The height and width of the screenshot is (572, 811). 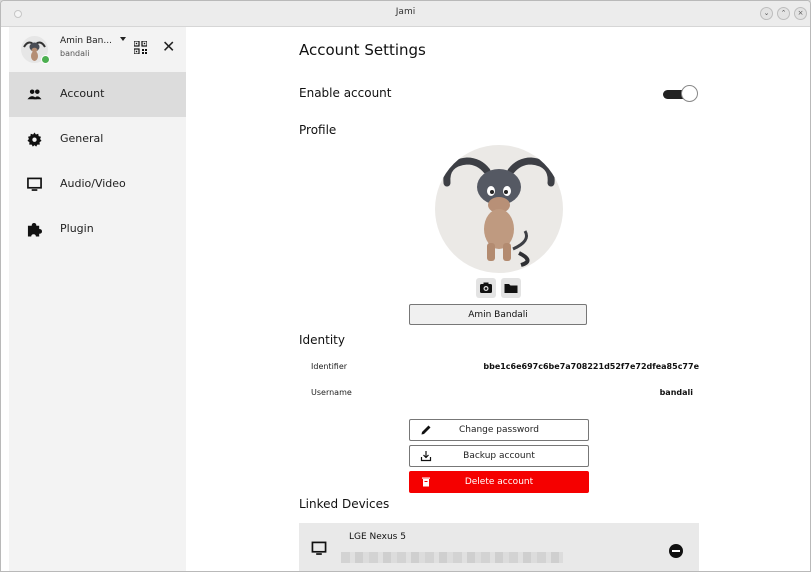 I want to click on take-photo-button, so click(x=486, y=288).